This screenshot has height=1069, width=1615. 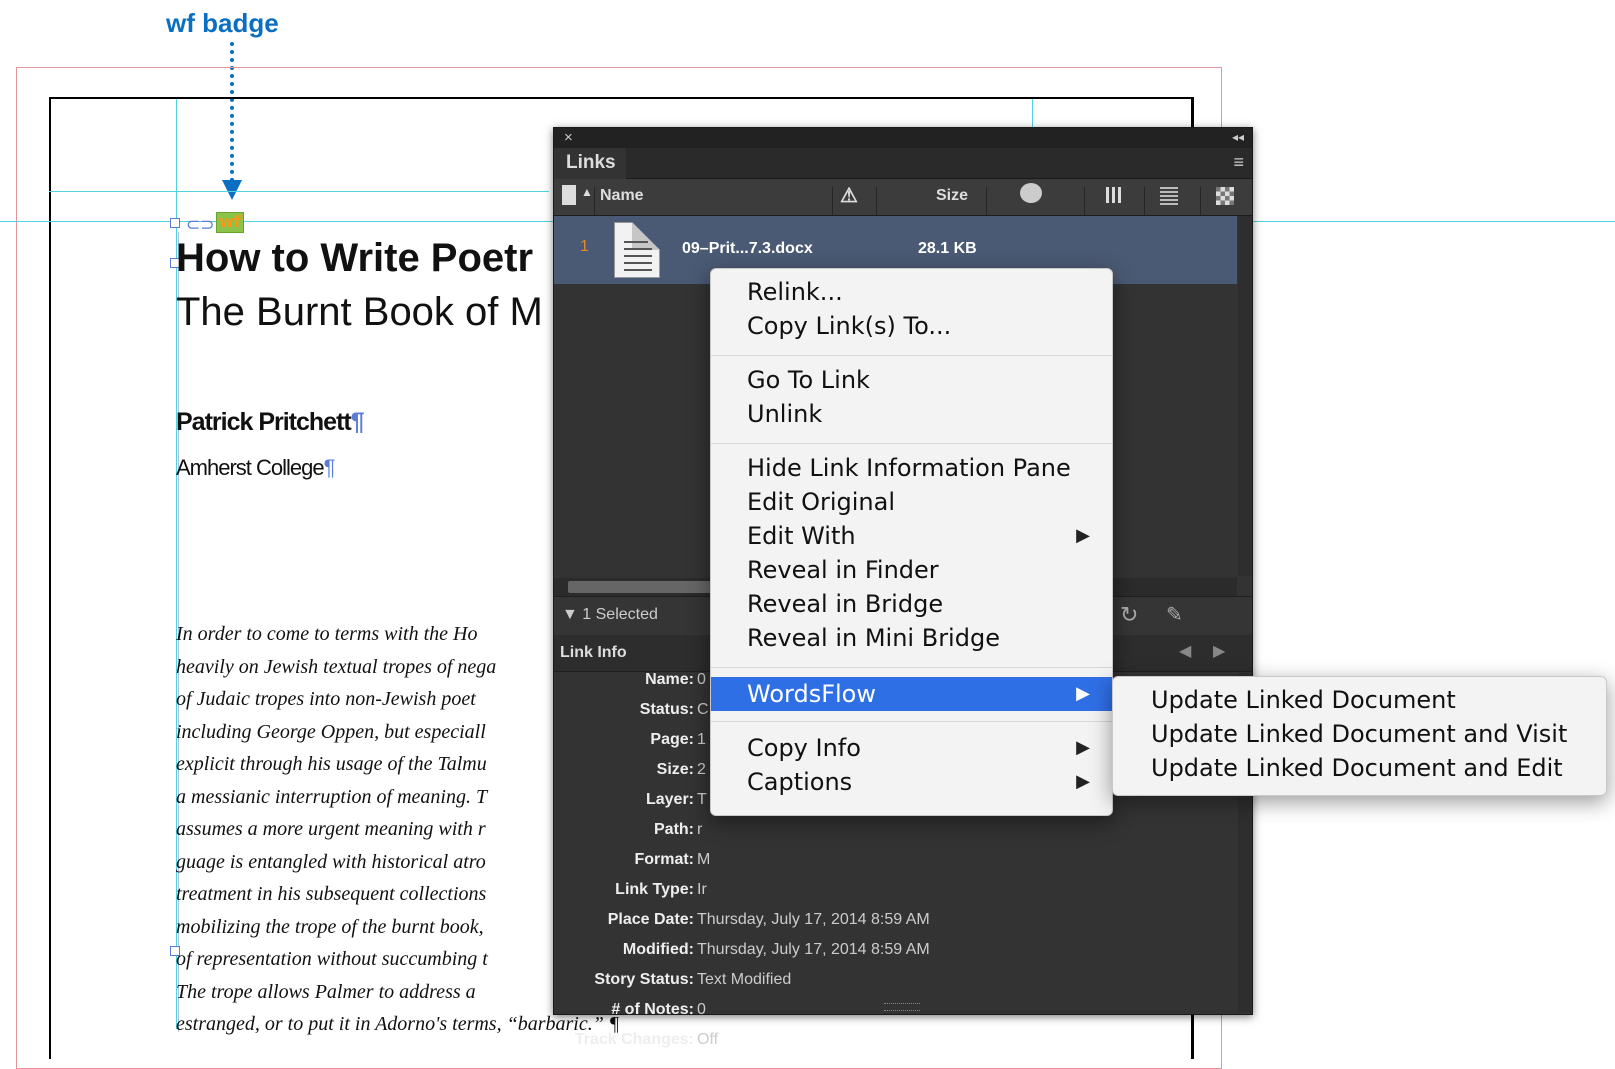 What do you see at coordinates (1032, 114) in the screenshot?
I see `column-guide` at bounding box center [1032, 114].